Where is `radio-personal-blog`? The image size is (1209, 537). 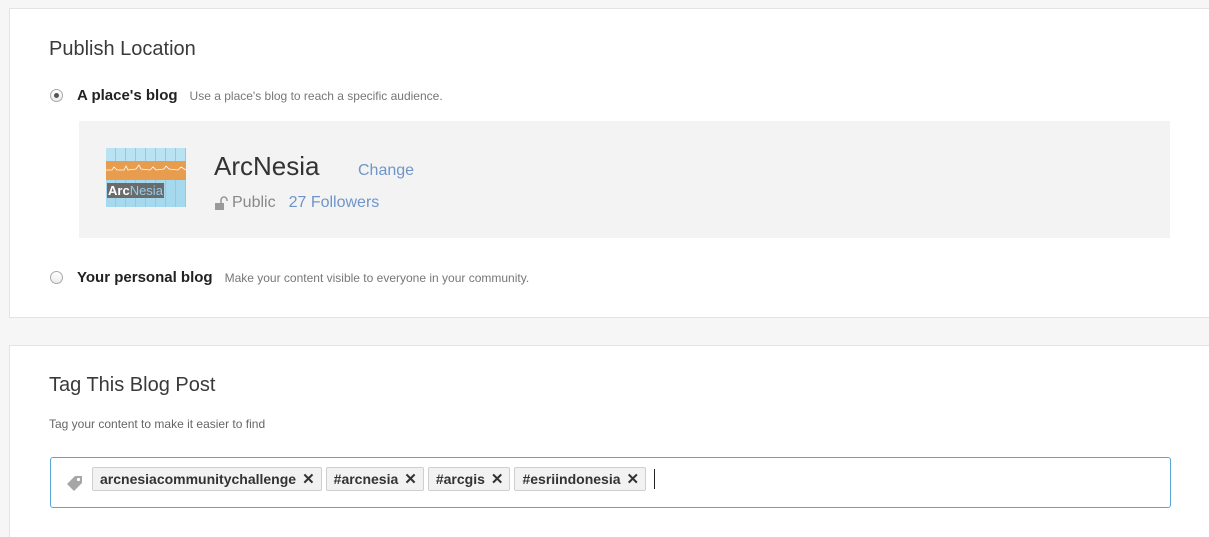 radio-personal-blog is located at coordinates (56, 277).